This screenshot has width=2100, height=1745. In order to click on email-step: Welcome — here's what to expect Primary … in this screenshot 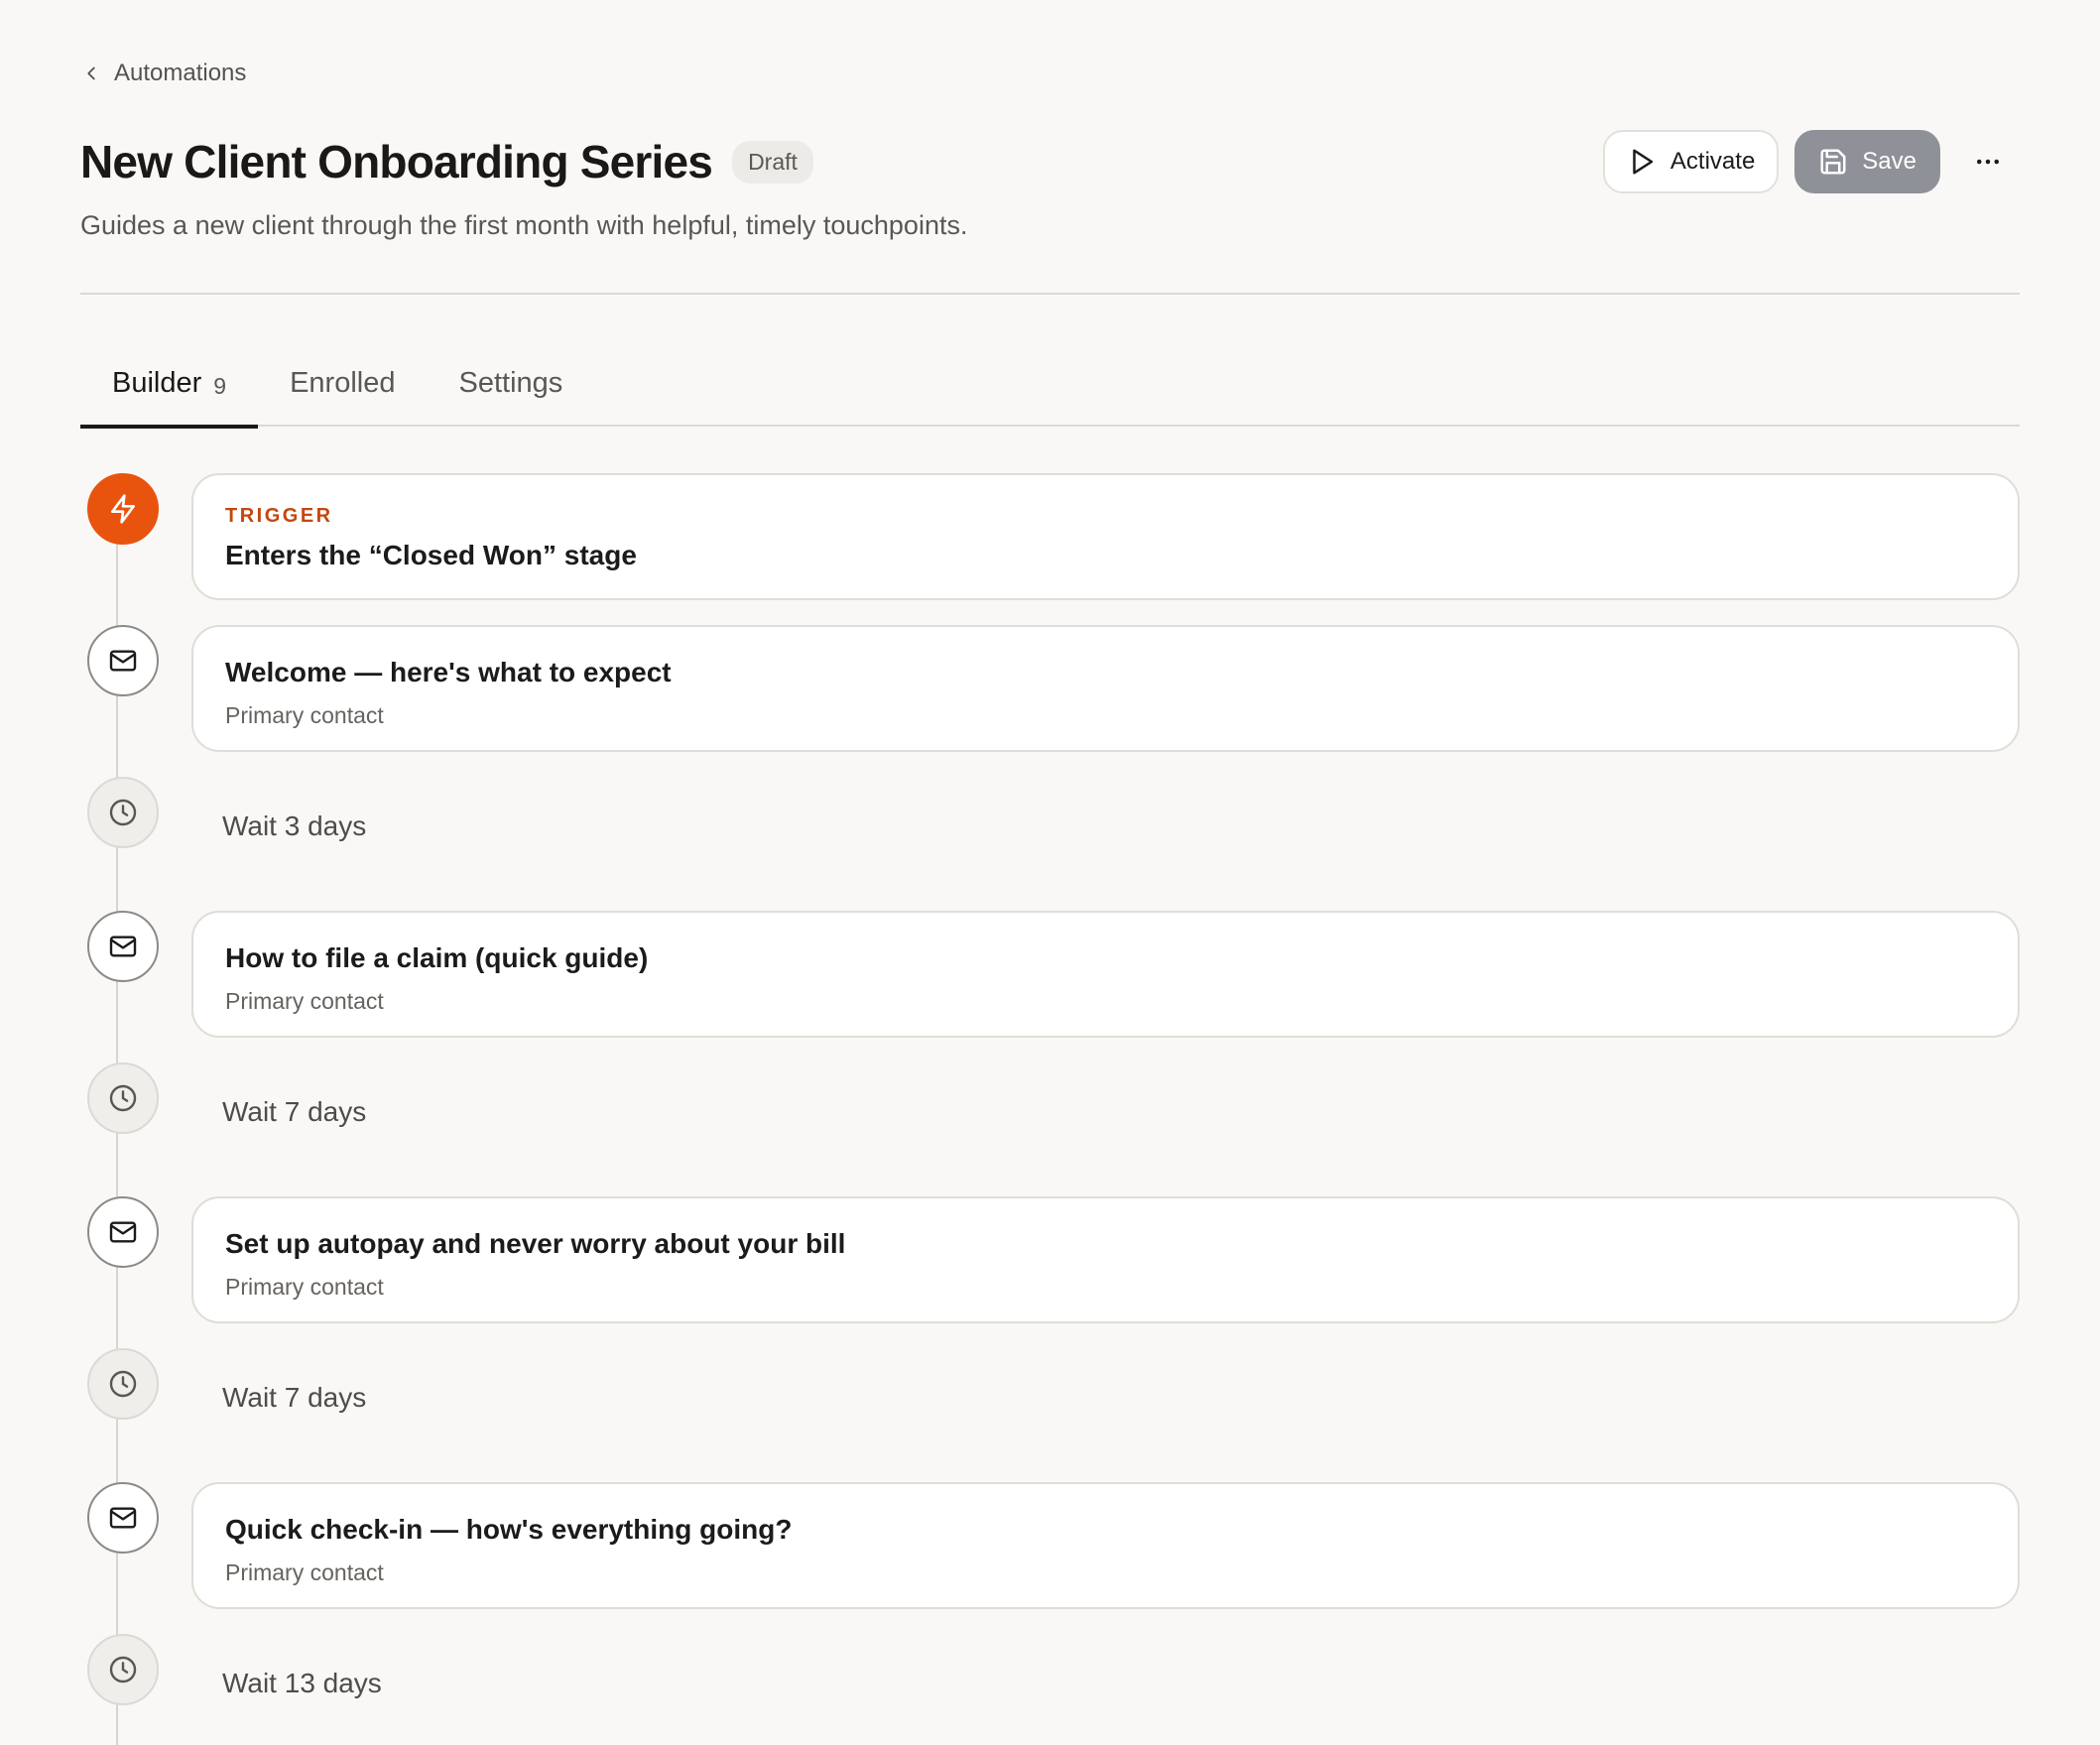, I will do `click(1050, 701)`.